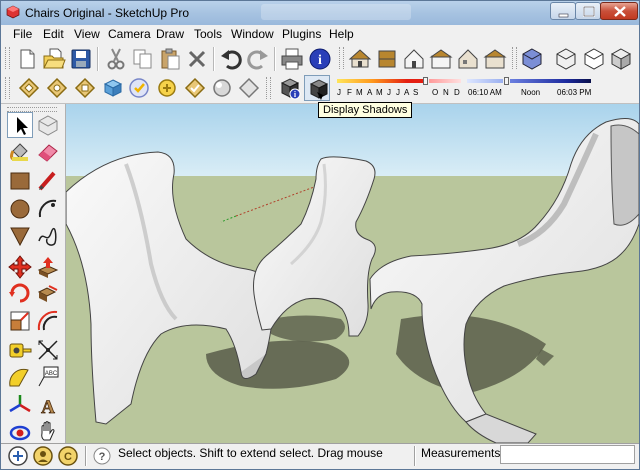 Image resolution: width=640 pixels, height=470 pixels. Describe the element at coordinates (113, 88) in the screenshot. I see `textured-style-button` at that location.